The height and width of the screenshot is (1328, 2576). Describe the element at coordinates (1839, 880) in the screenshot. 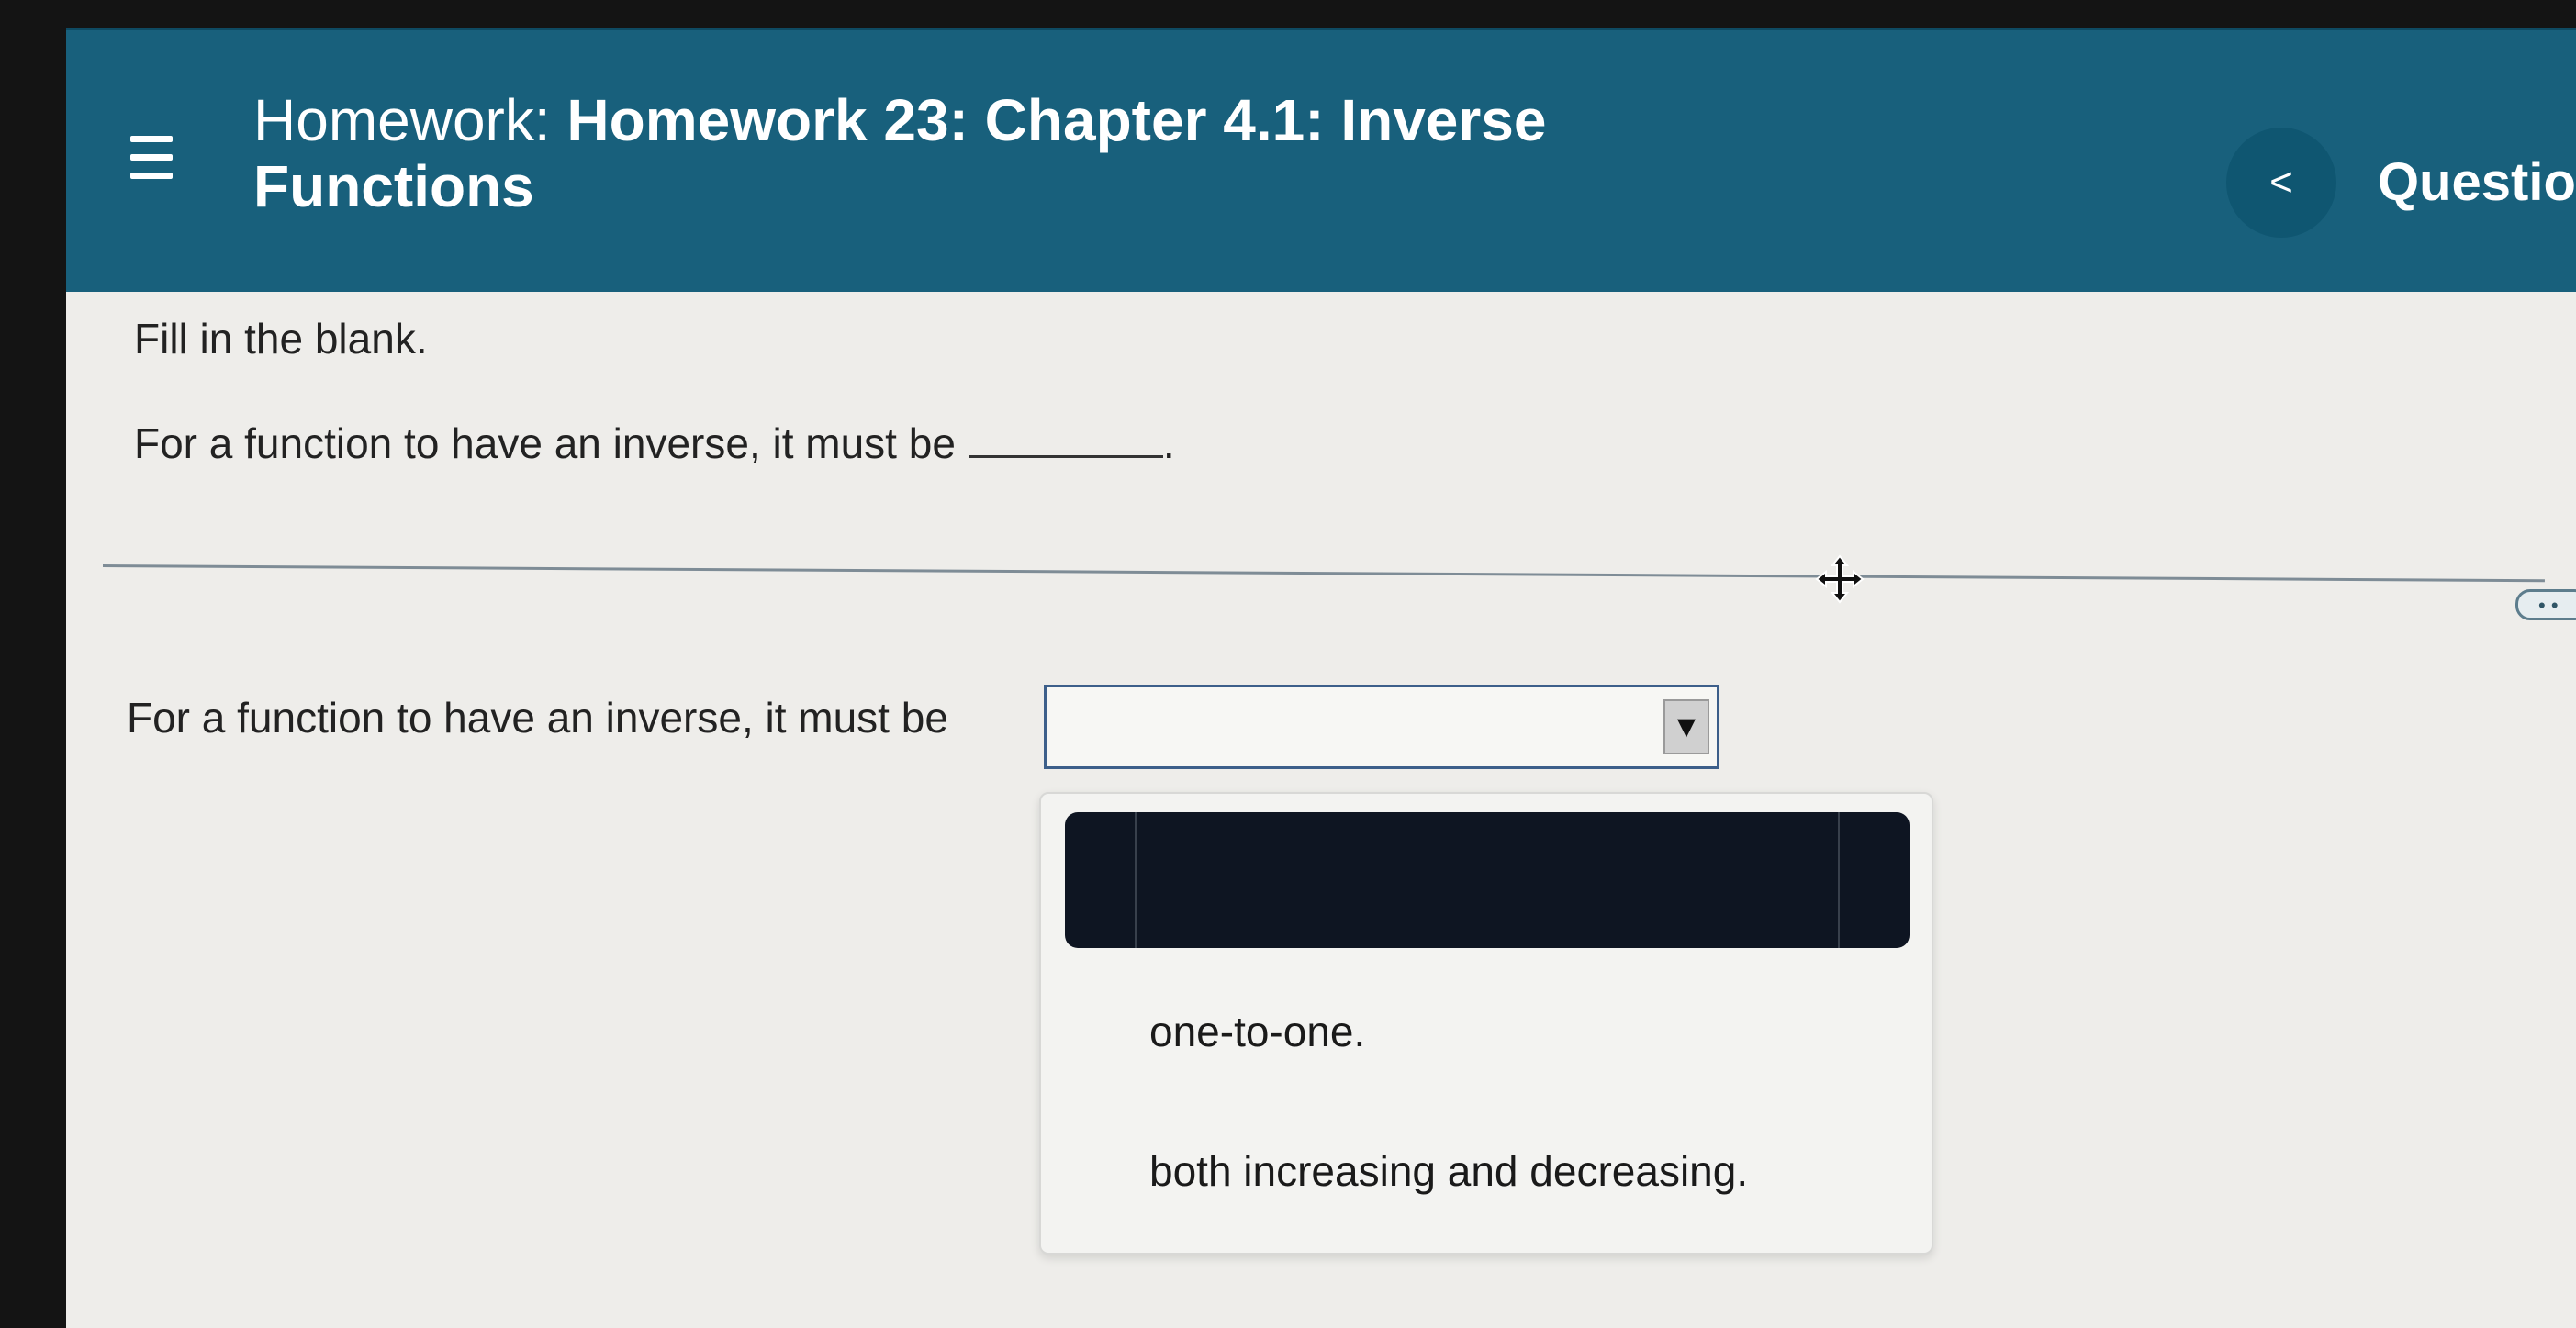

I see `option-divider-right` at that location.